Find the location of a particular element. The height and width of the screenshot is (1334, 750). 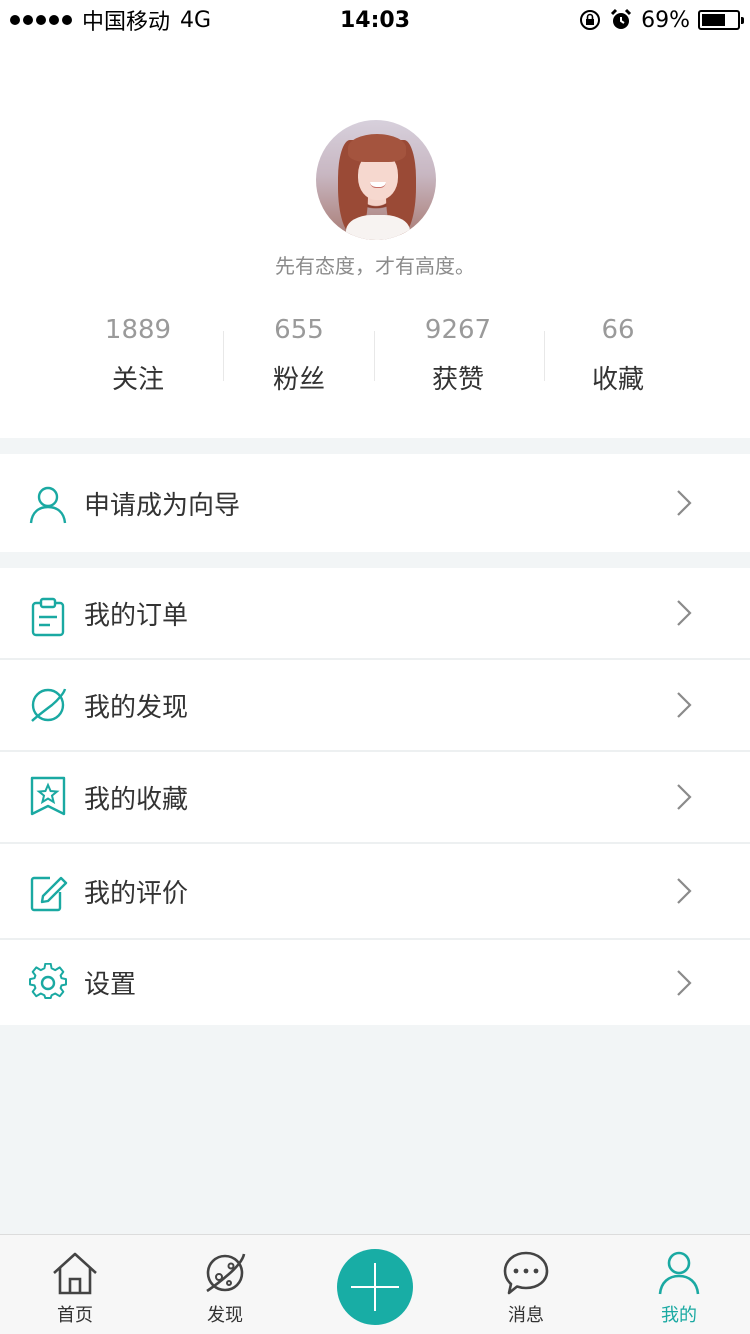

stat-following: 1889 关注 is located at coordinates (138, 354).